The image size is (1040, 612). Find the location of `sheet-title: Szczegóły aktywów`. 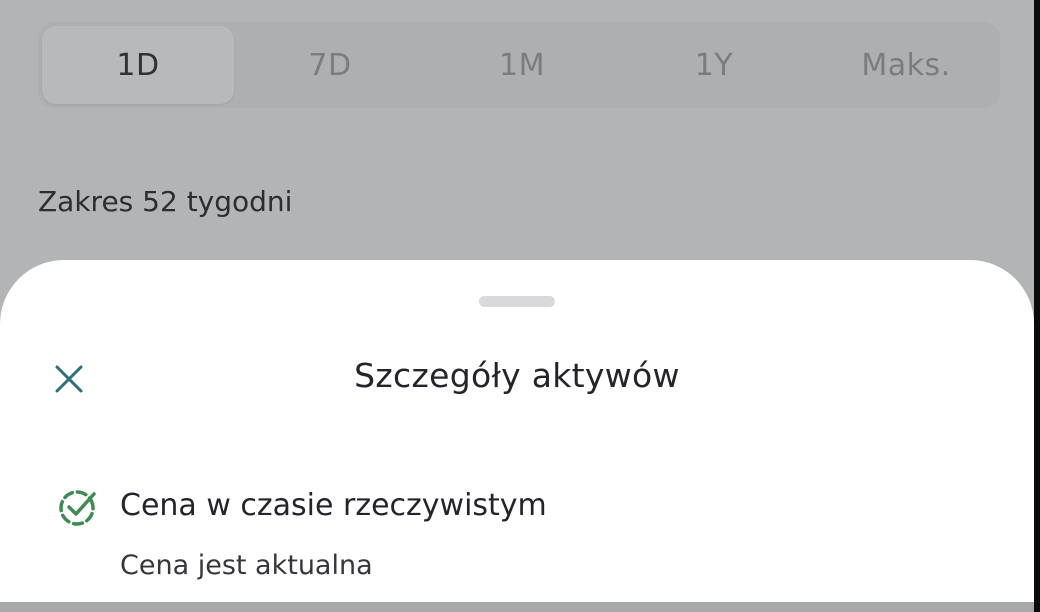

sheet-title: Szczegóły aktywów is located at coordinates (517, 375).